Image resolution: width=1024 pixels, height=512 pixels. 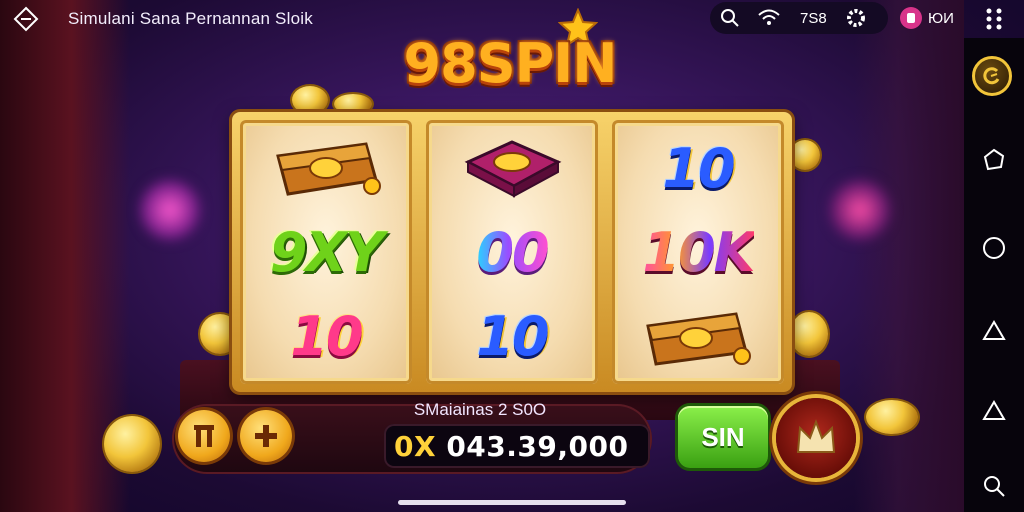 I want to click on plus-icon, so click(x=266, y=436).